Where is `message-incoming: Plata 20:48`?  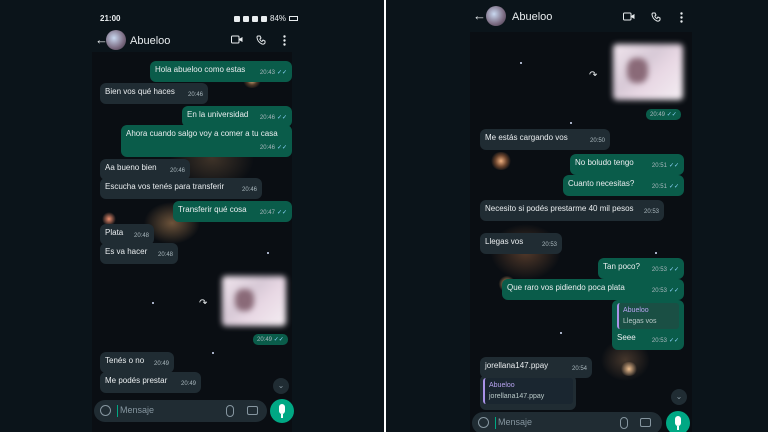
message-incoming: Plata 20:48 is located at coordinates (127, 234).